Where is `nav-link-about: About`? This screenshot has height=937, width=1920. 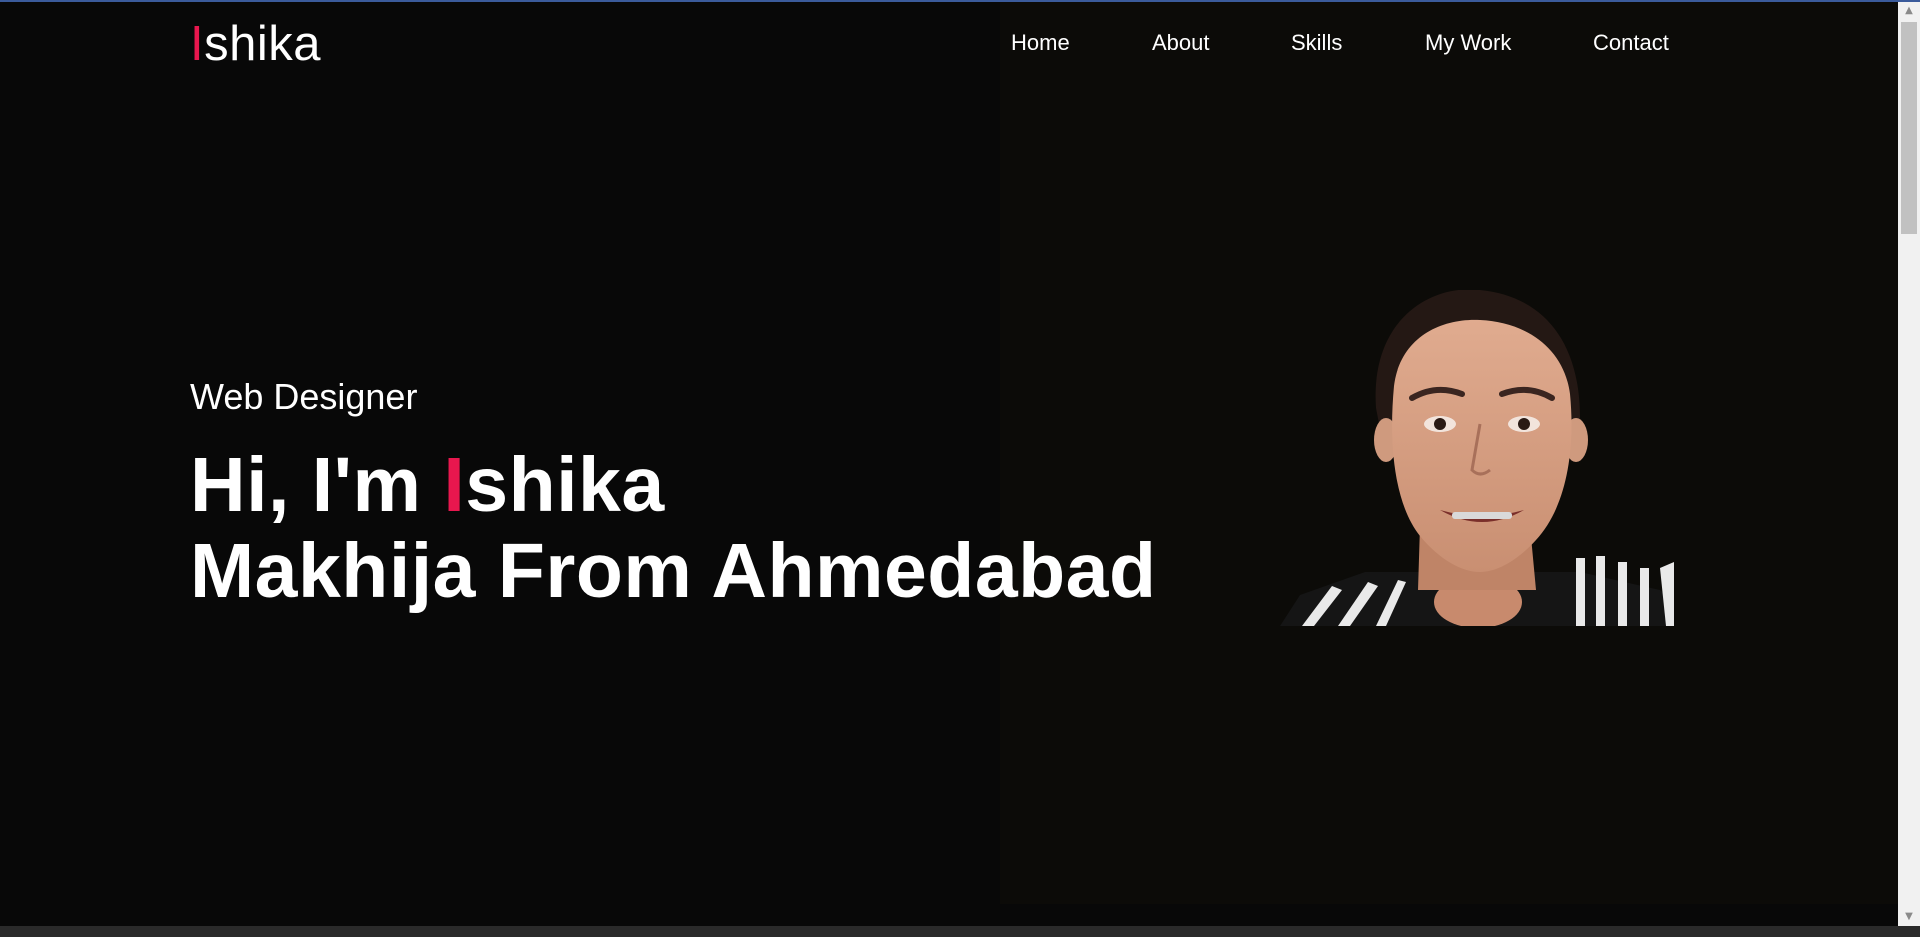 nav-link-about: About is located at coordinates (1181, 43).